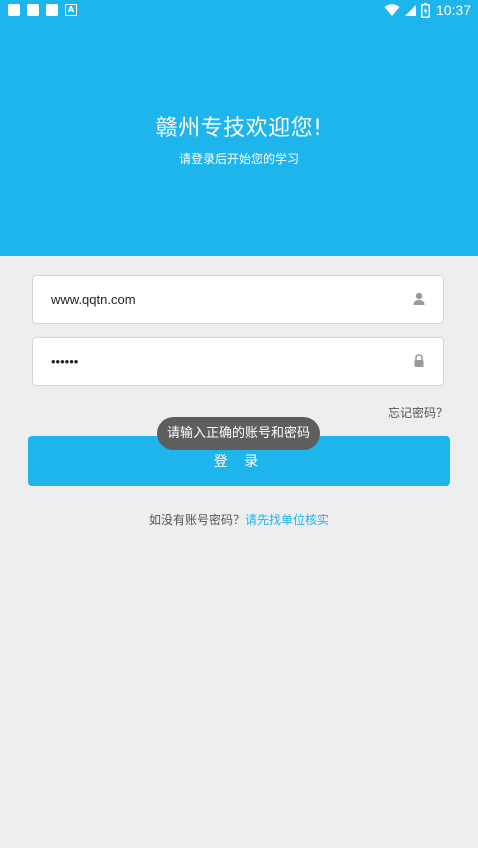  I want to click on error-toast: 请输入正确的账号和密码, so click(238, 433).